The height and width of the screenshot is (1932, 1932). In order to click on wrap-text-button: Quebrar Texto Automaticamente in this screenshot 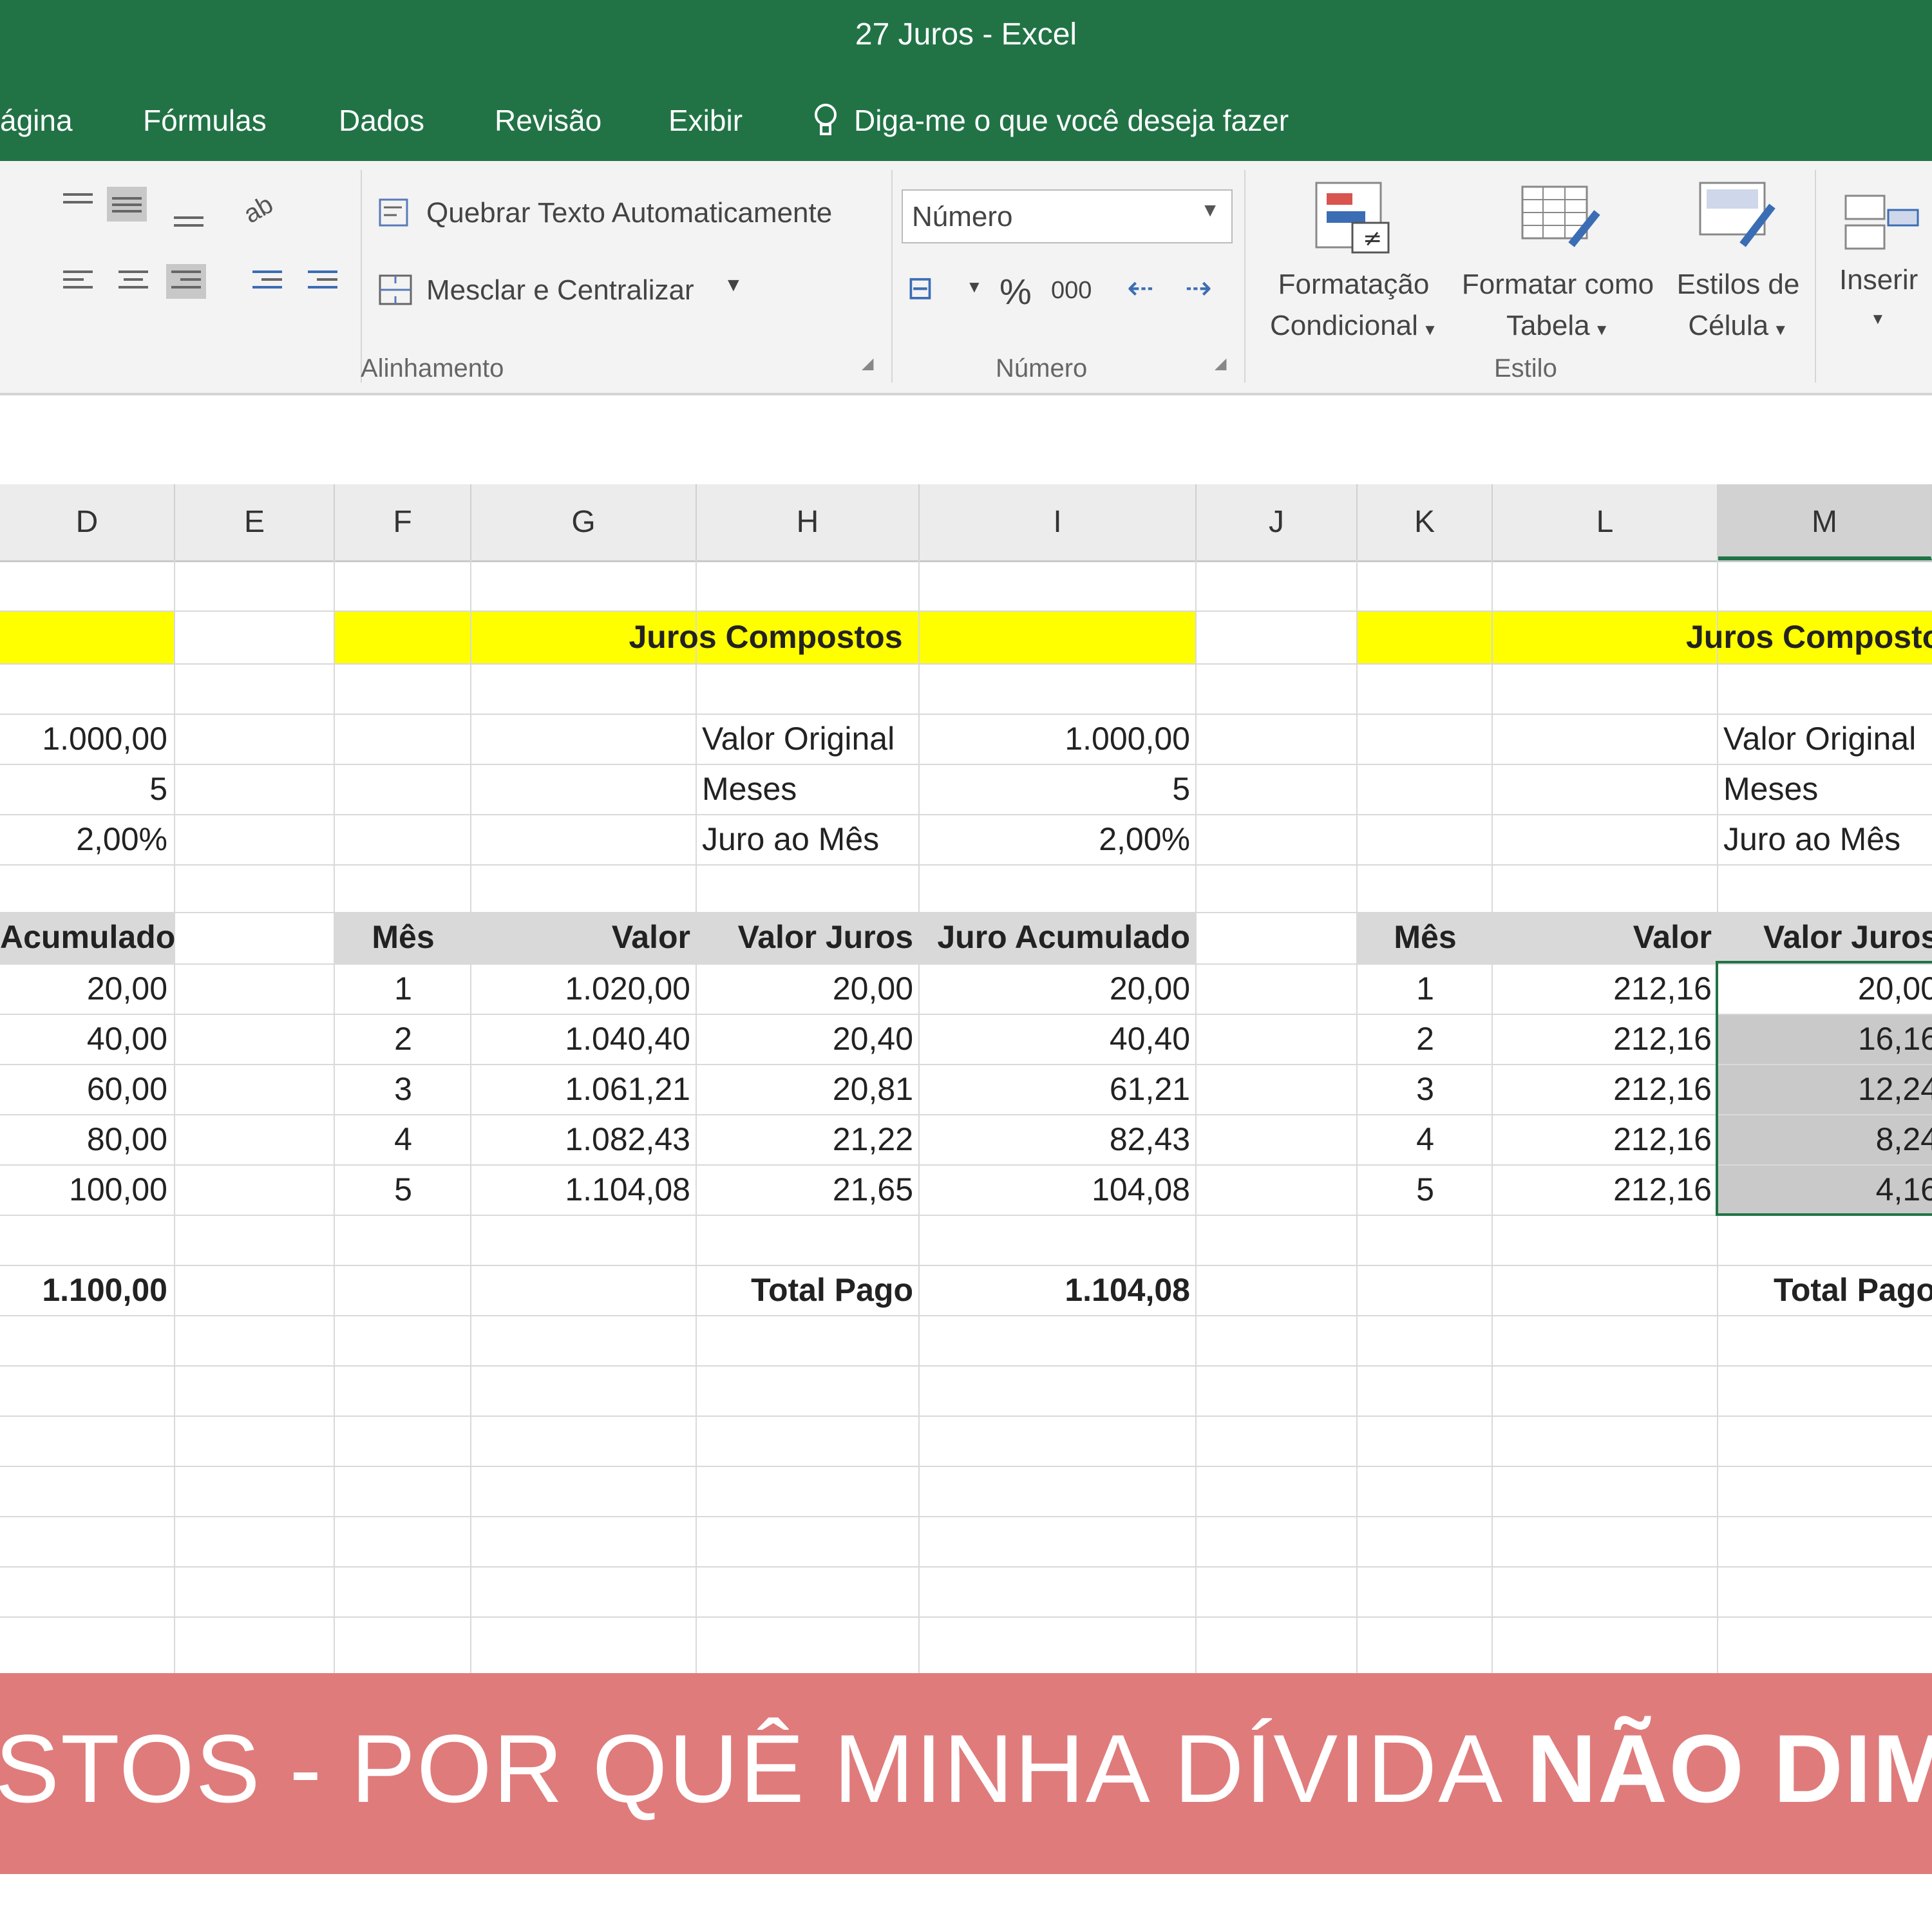, I will do `click(629, 213)`.